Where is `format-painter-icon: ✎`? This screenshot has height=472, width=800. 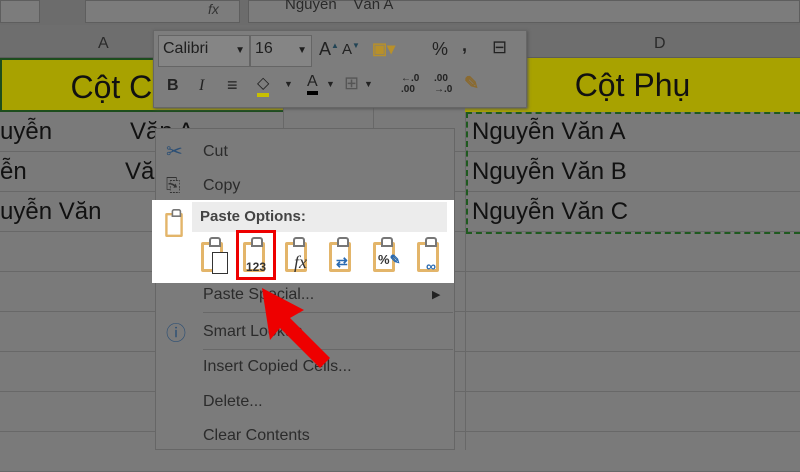
format-painter-icon: ✎ is located at coordinates (471, 83).